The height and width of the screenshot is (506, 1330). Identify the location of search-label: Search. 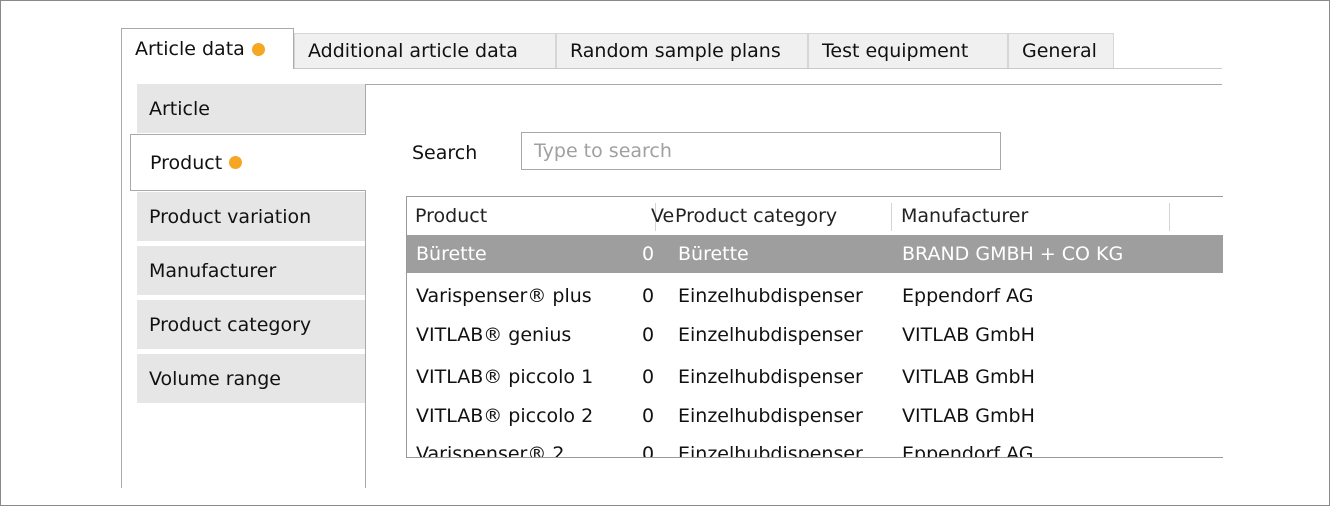
(445, 153).